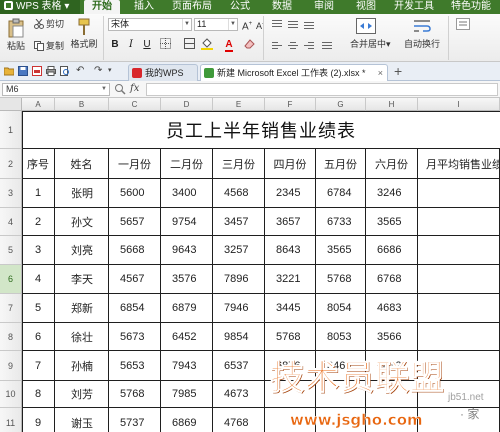 This screenshot has height=432, width=500. I want to click on tab-formulas: 公式, so click(240, 7).